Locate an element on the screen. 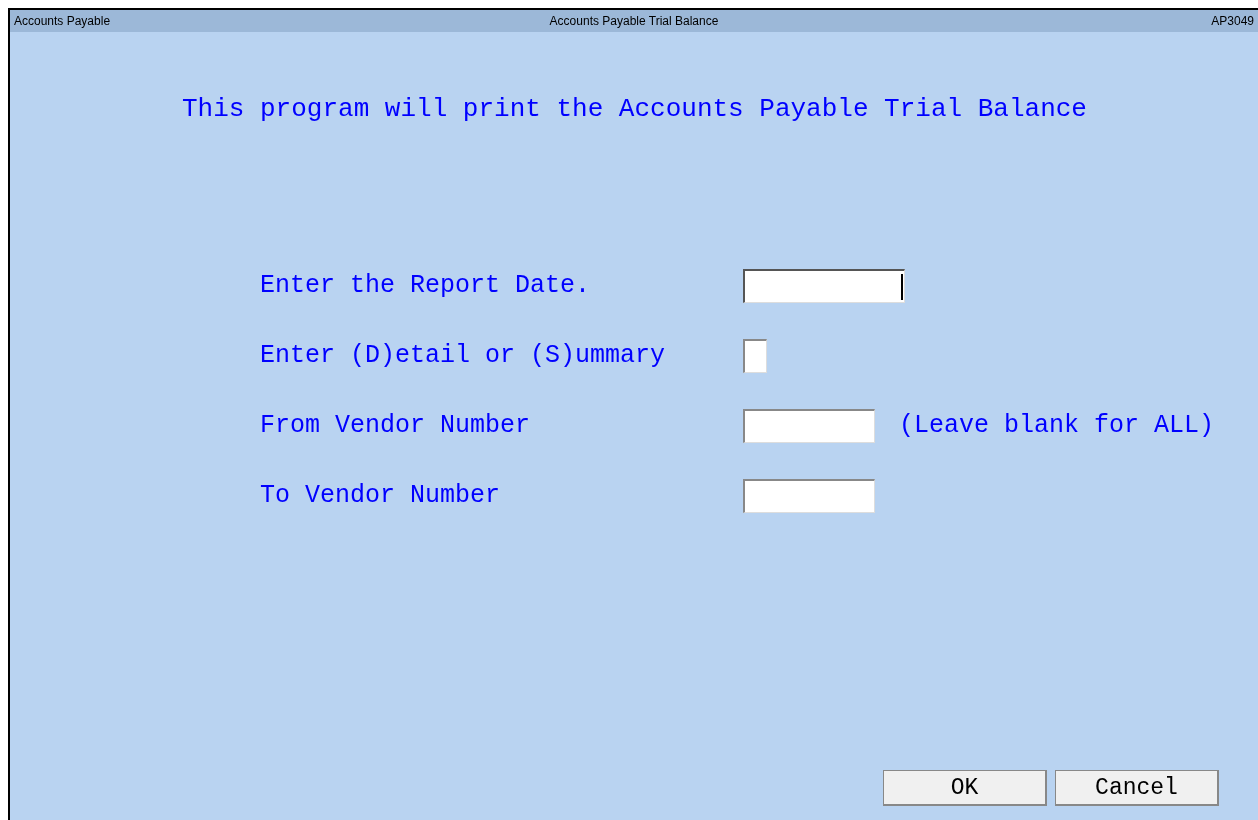  dialog-button: Cancel is located at coordinates (1137, 788).